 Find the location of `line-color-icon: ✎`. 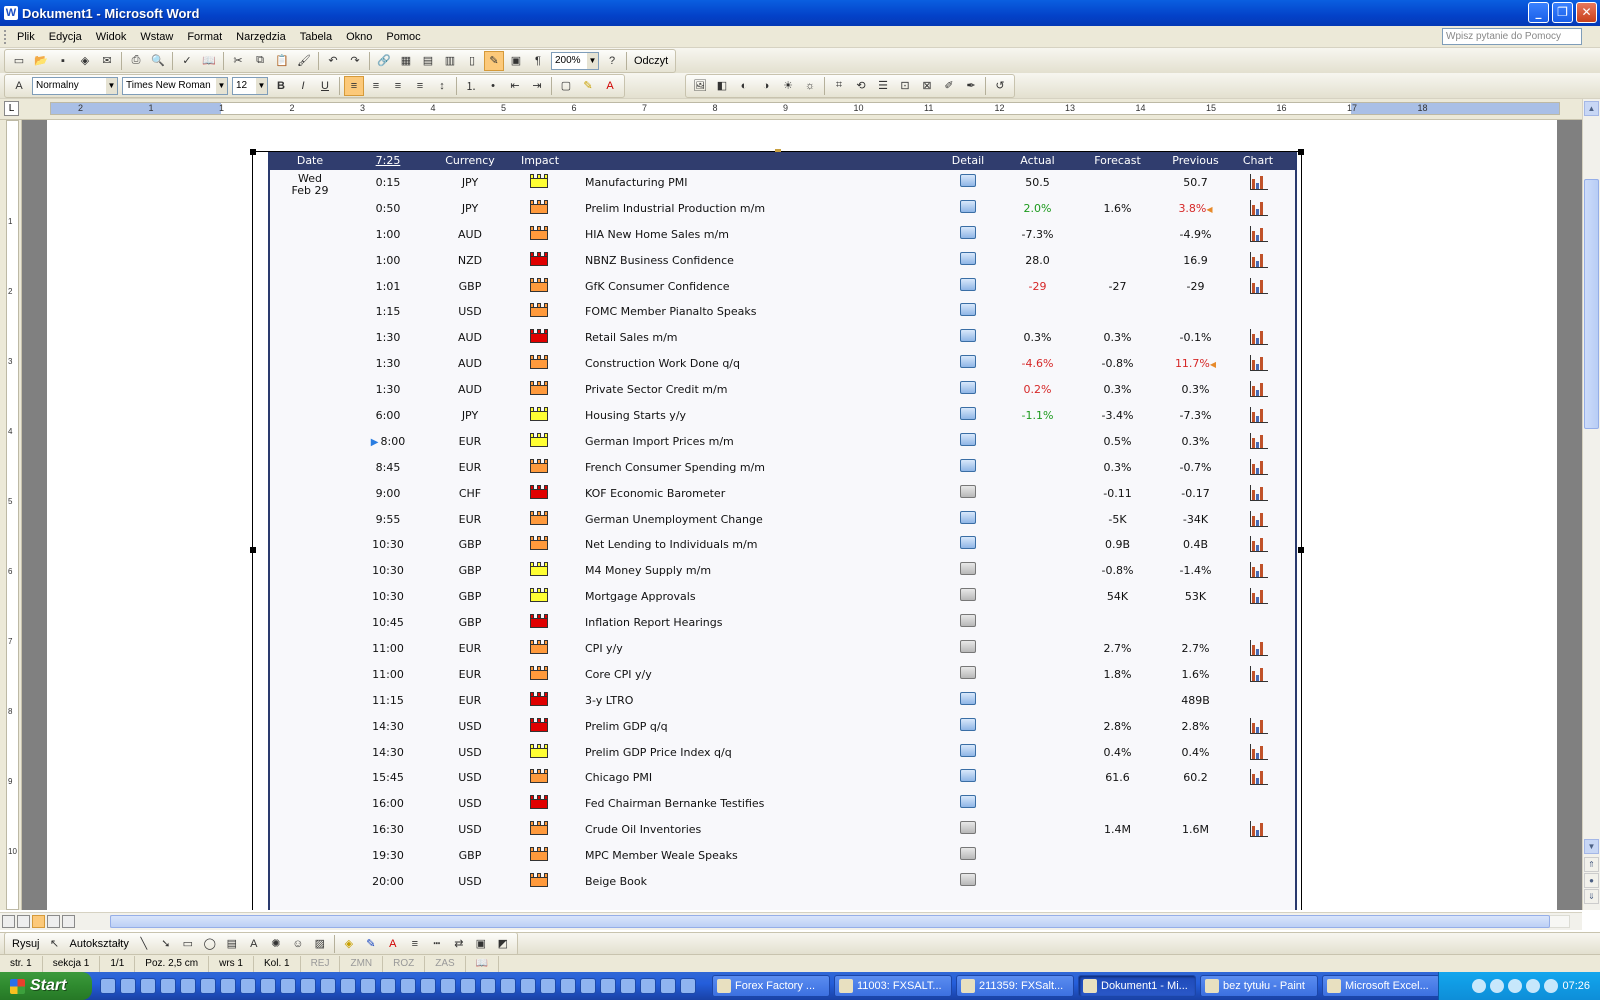

line-color-icon: ✎ is located at coordinates (371, 944).